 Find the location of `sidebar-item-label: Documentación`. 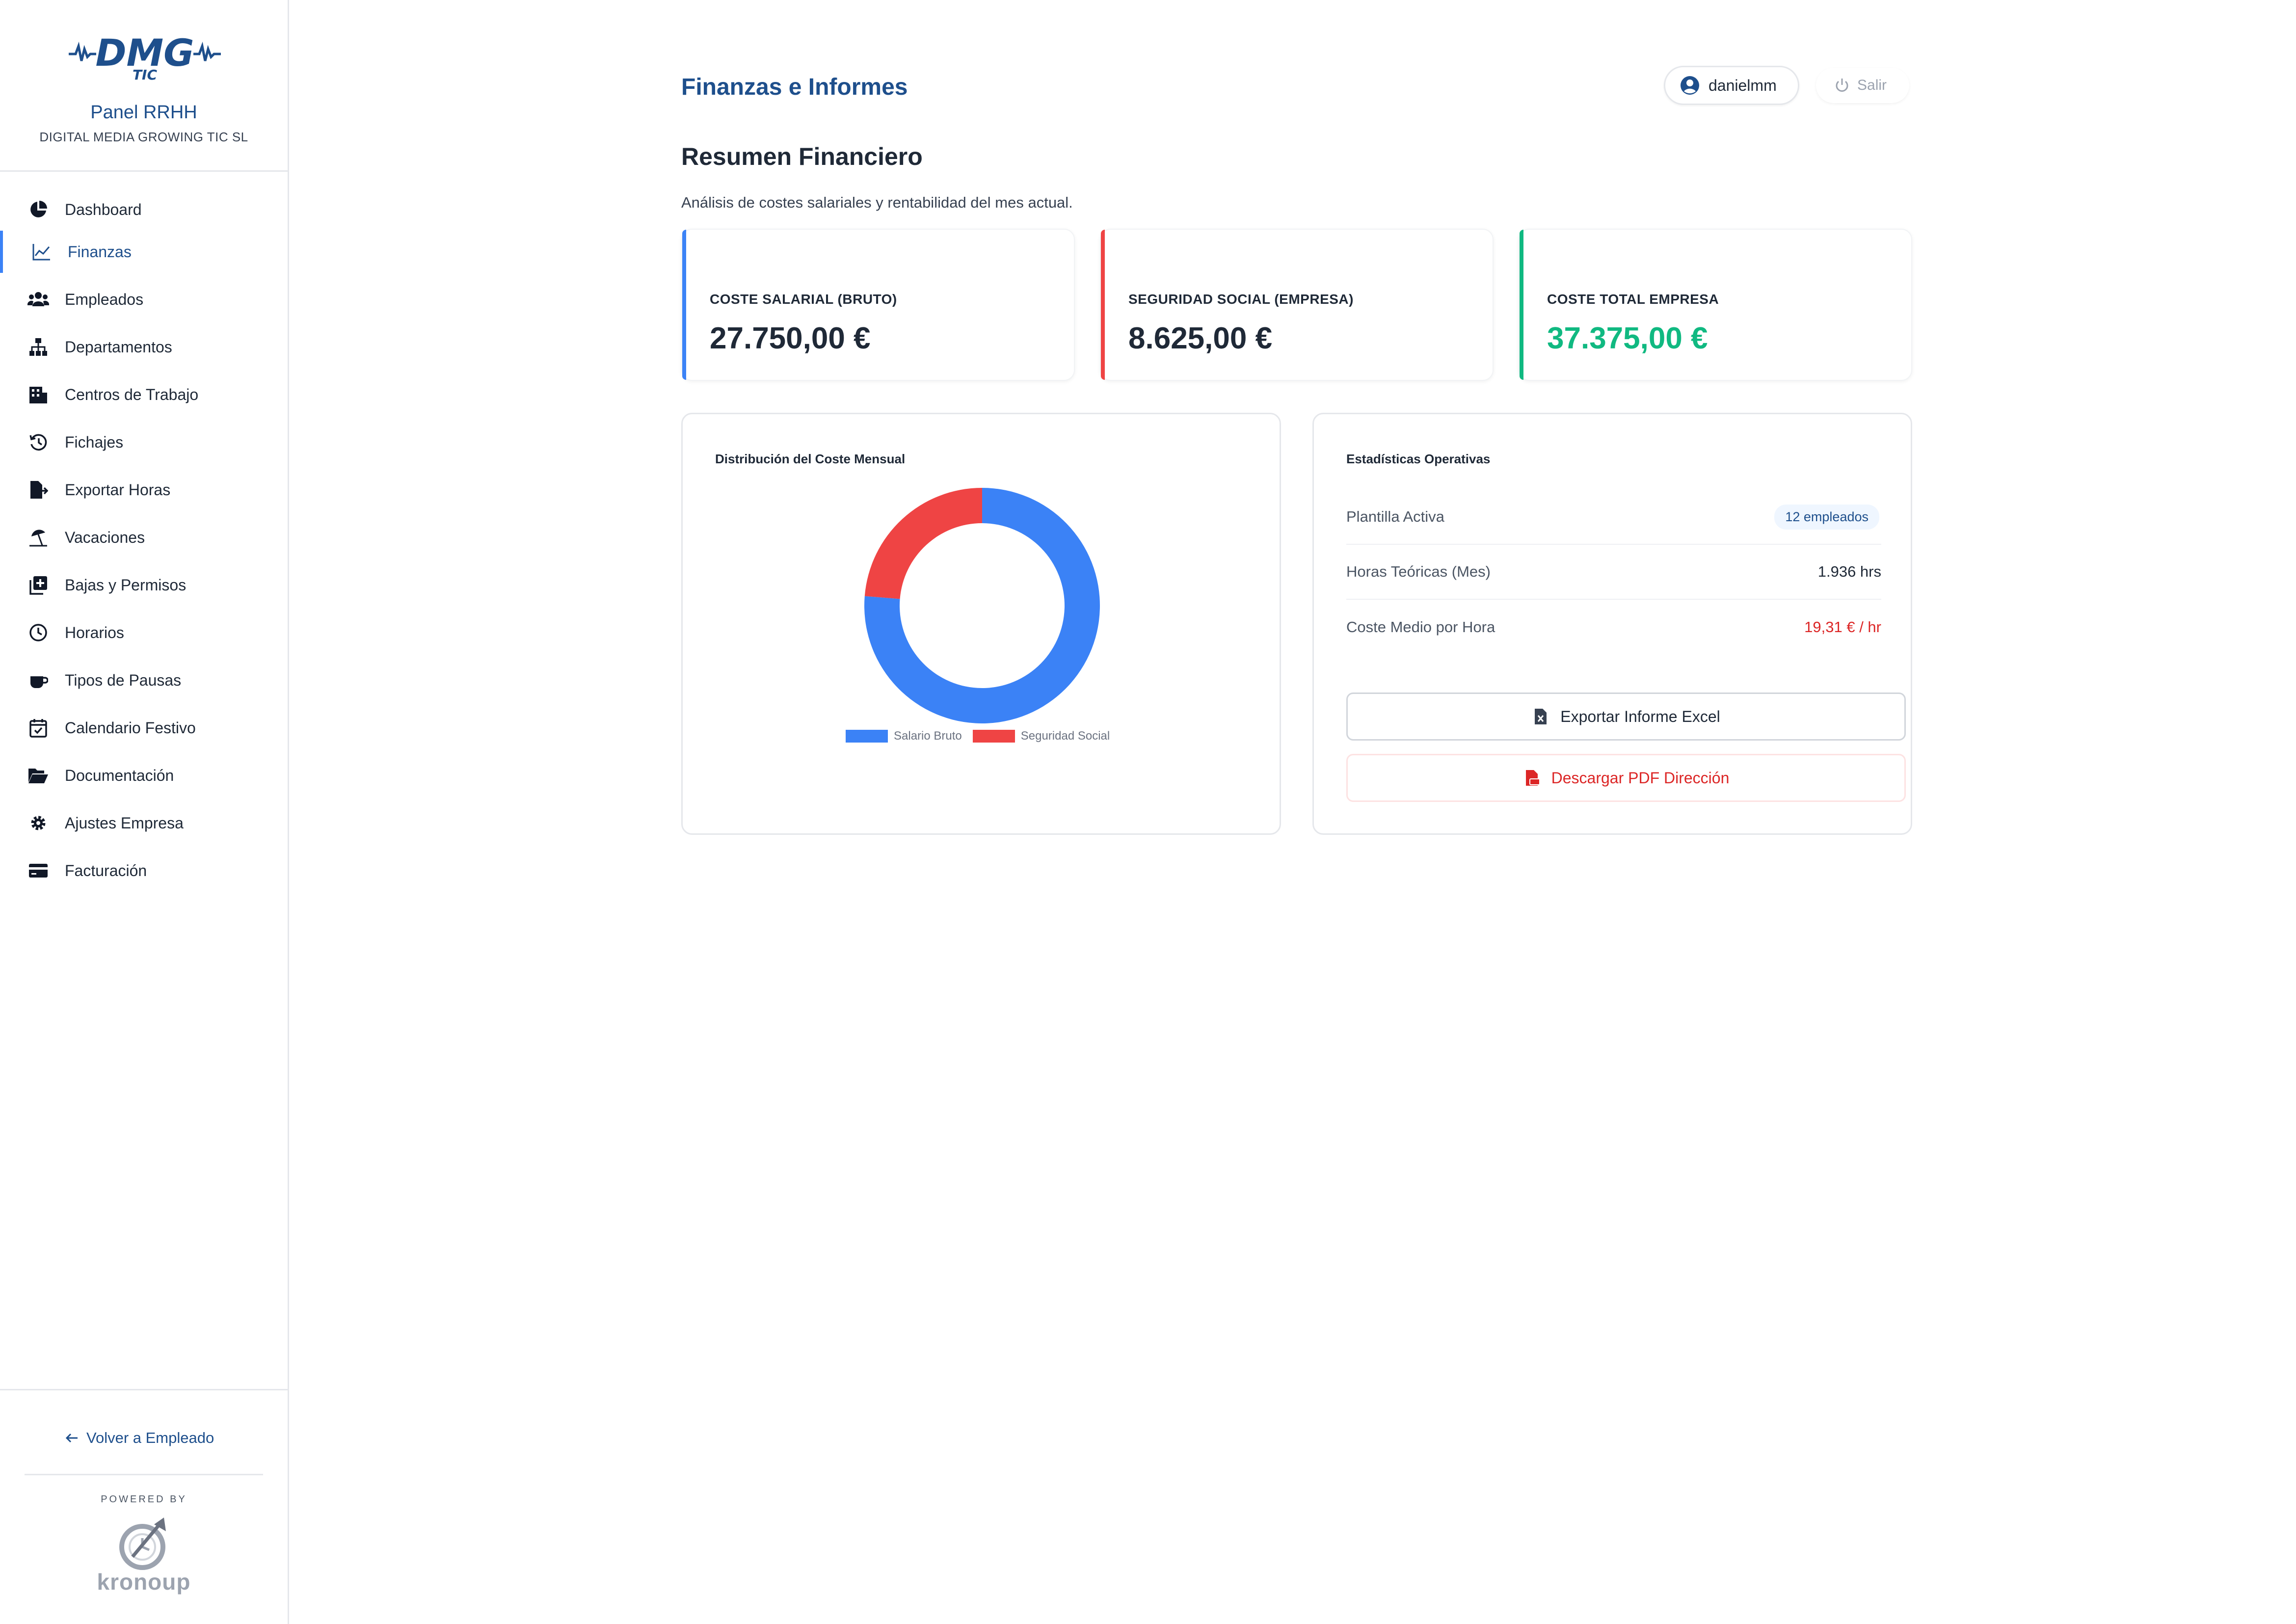

sidebar-item-label: Documentación is located at coordinates (119, 775).